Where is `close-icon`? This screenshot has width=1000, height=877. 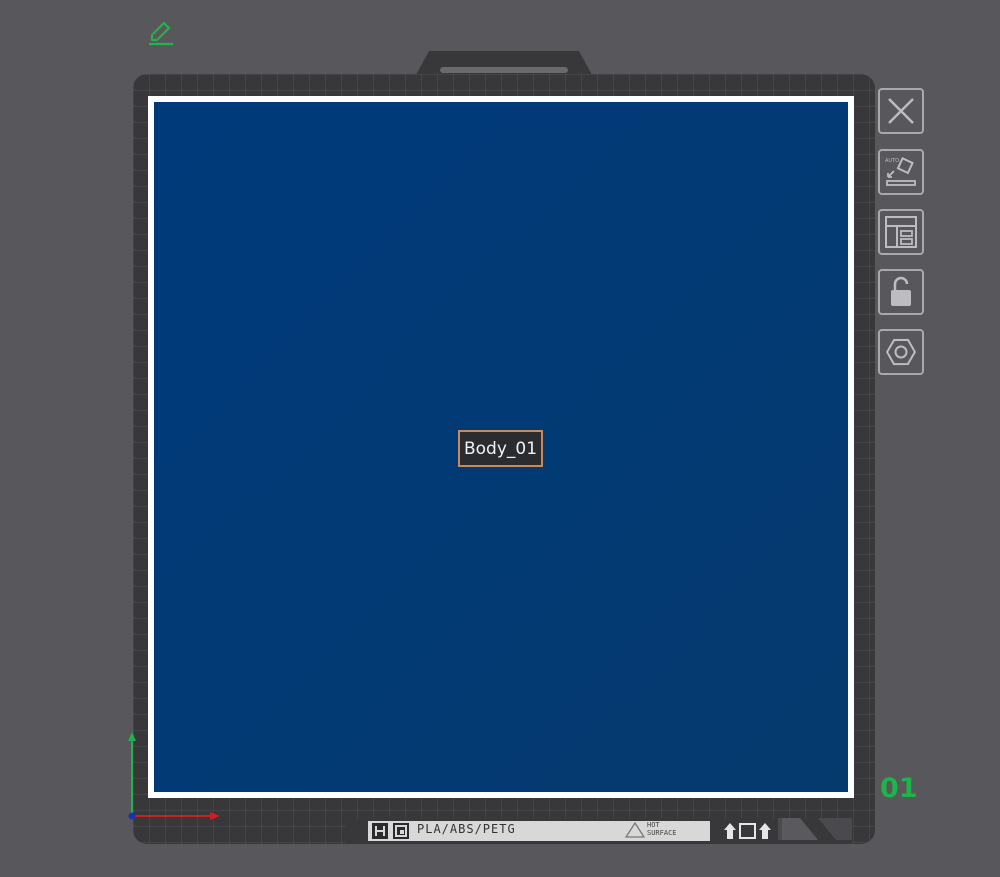 close-icon is located at coordinates (901, 111).